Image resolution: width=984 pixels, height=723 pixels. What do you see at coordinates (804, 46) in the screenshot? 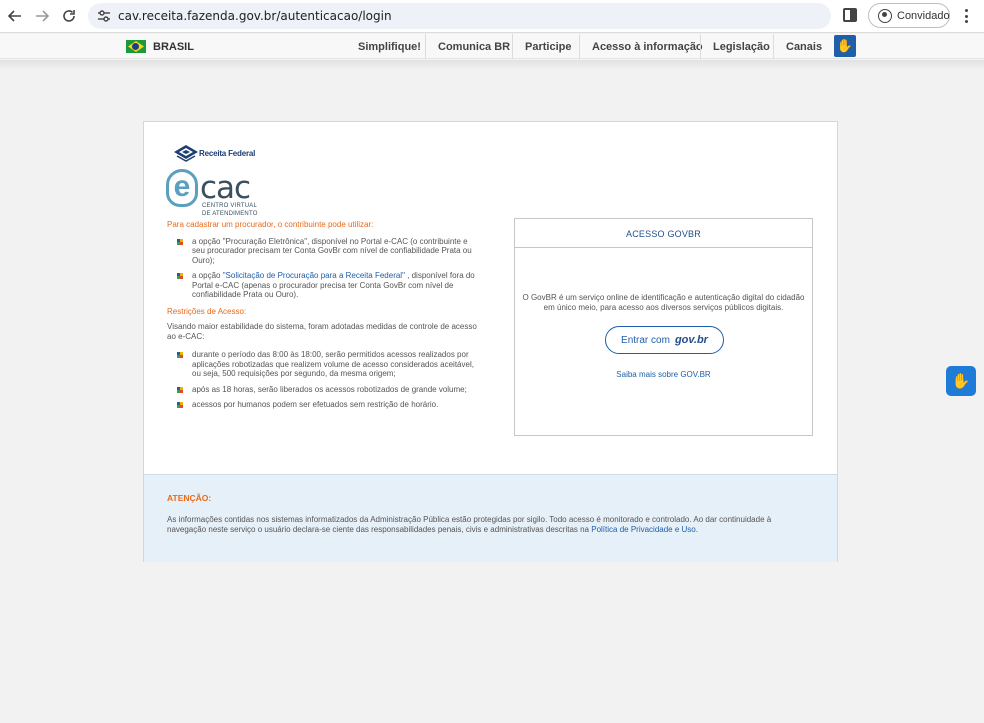
I see `govbar-link-canais: Canais` at bounding box center [804, 46].